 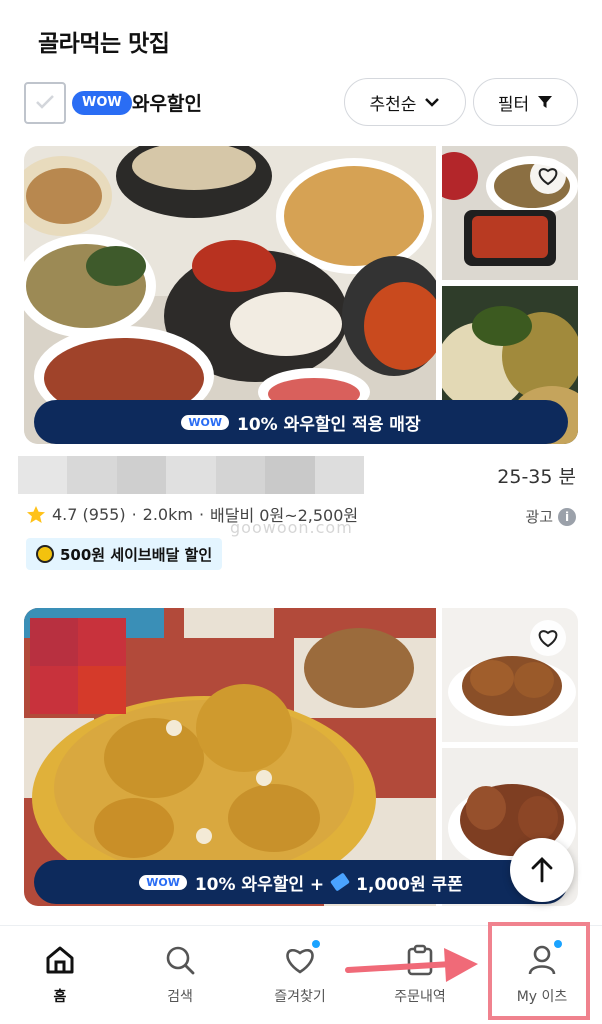 I want to click on nav-label: 즐겨찾기, so click(x=300, y=997).